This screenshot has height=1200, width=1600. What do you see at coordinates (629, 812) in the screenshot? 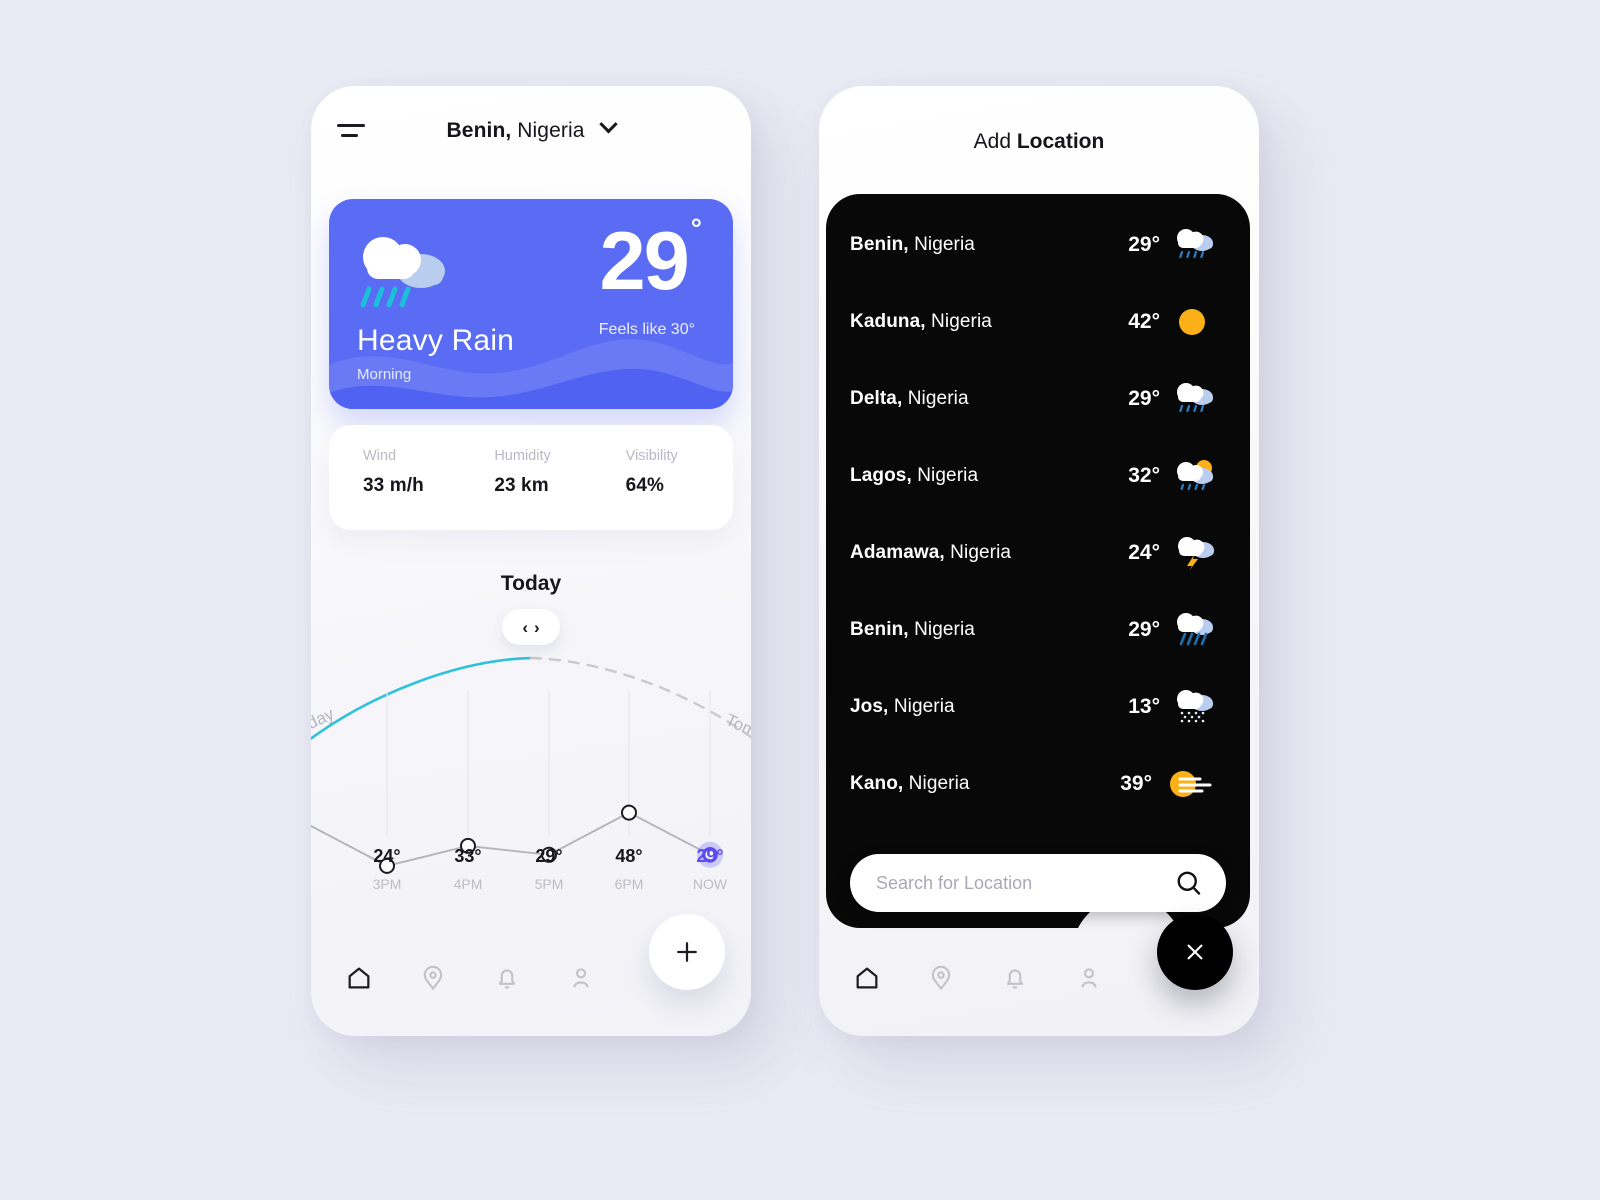
I see `chart-point` at bounding box center [629, 812].